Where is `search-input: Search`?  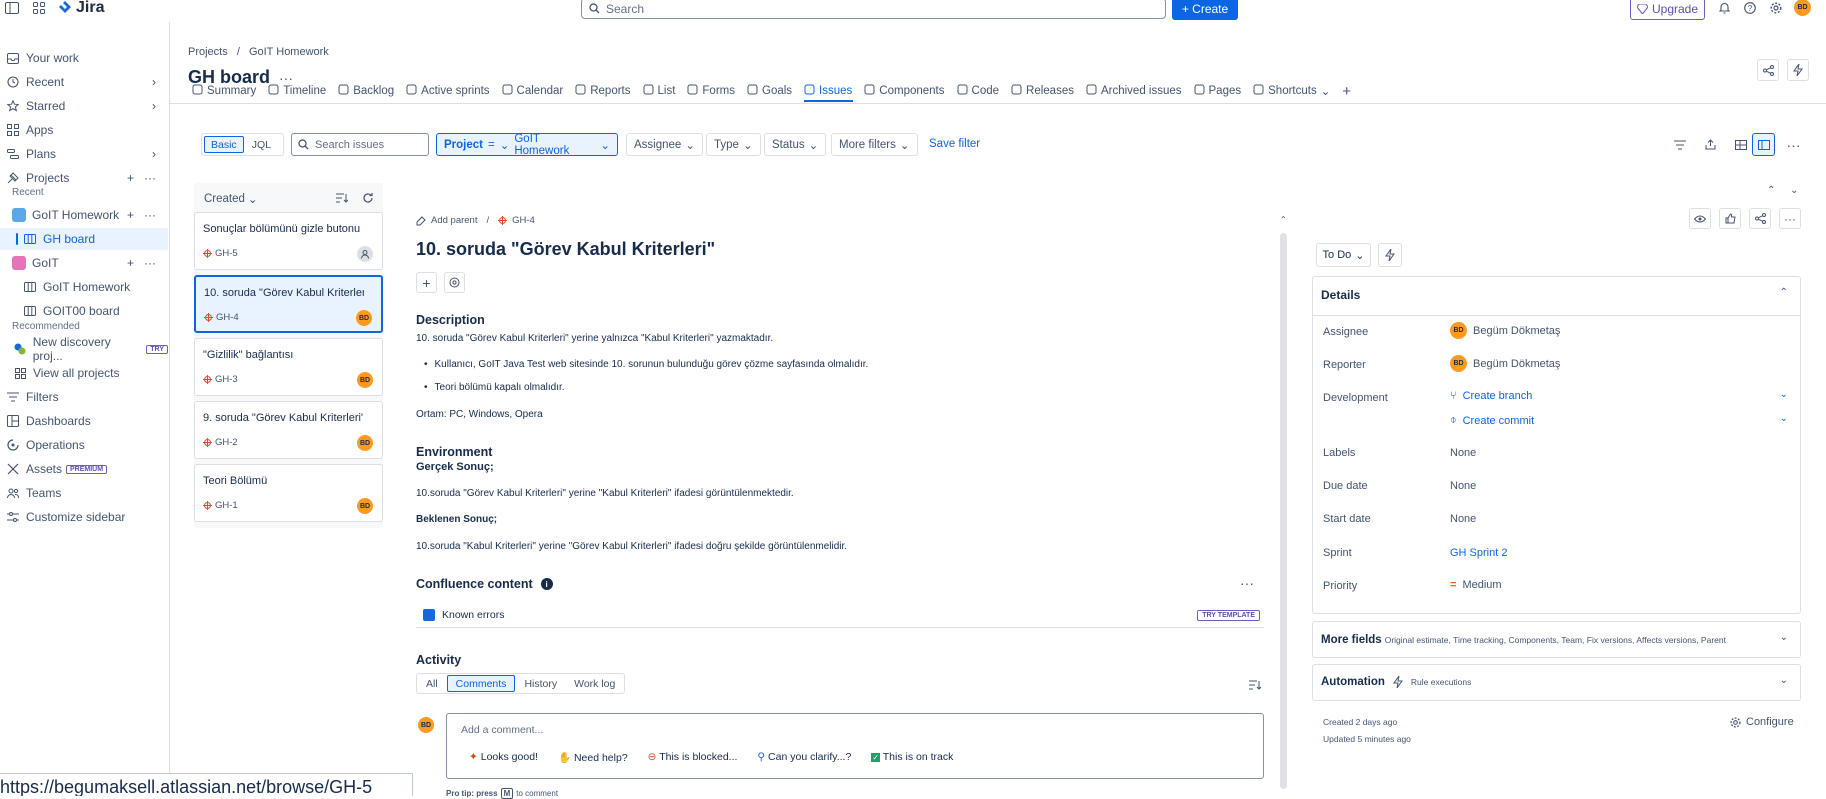 search-input: Search is located at coordinates (873, 9).